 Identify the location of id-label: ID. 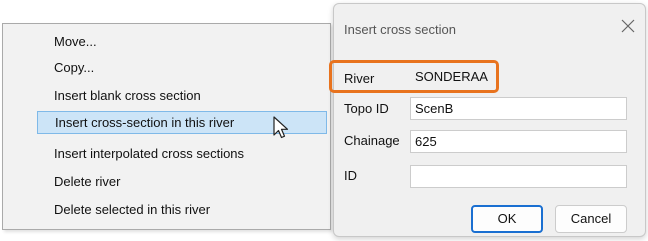
(350, 175).